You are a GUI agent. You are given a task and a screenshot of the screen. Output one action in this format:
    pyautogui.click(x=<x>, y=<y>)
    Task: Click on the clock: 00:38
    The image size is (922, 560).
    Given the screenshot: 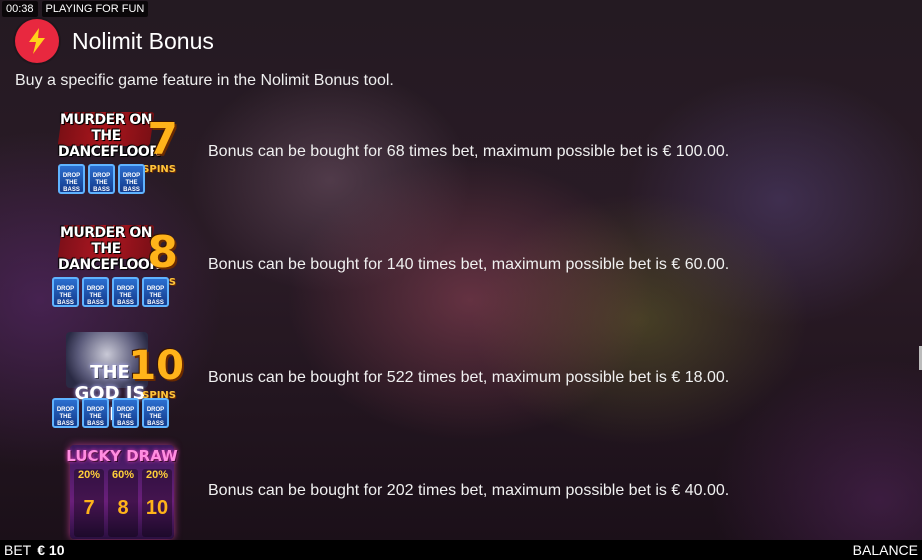 What is the action you would take?
    pyautogui.click(x=20, y=9)
    